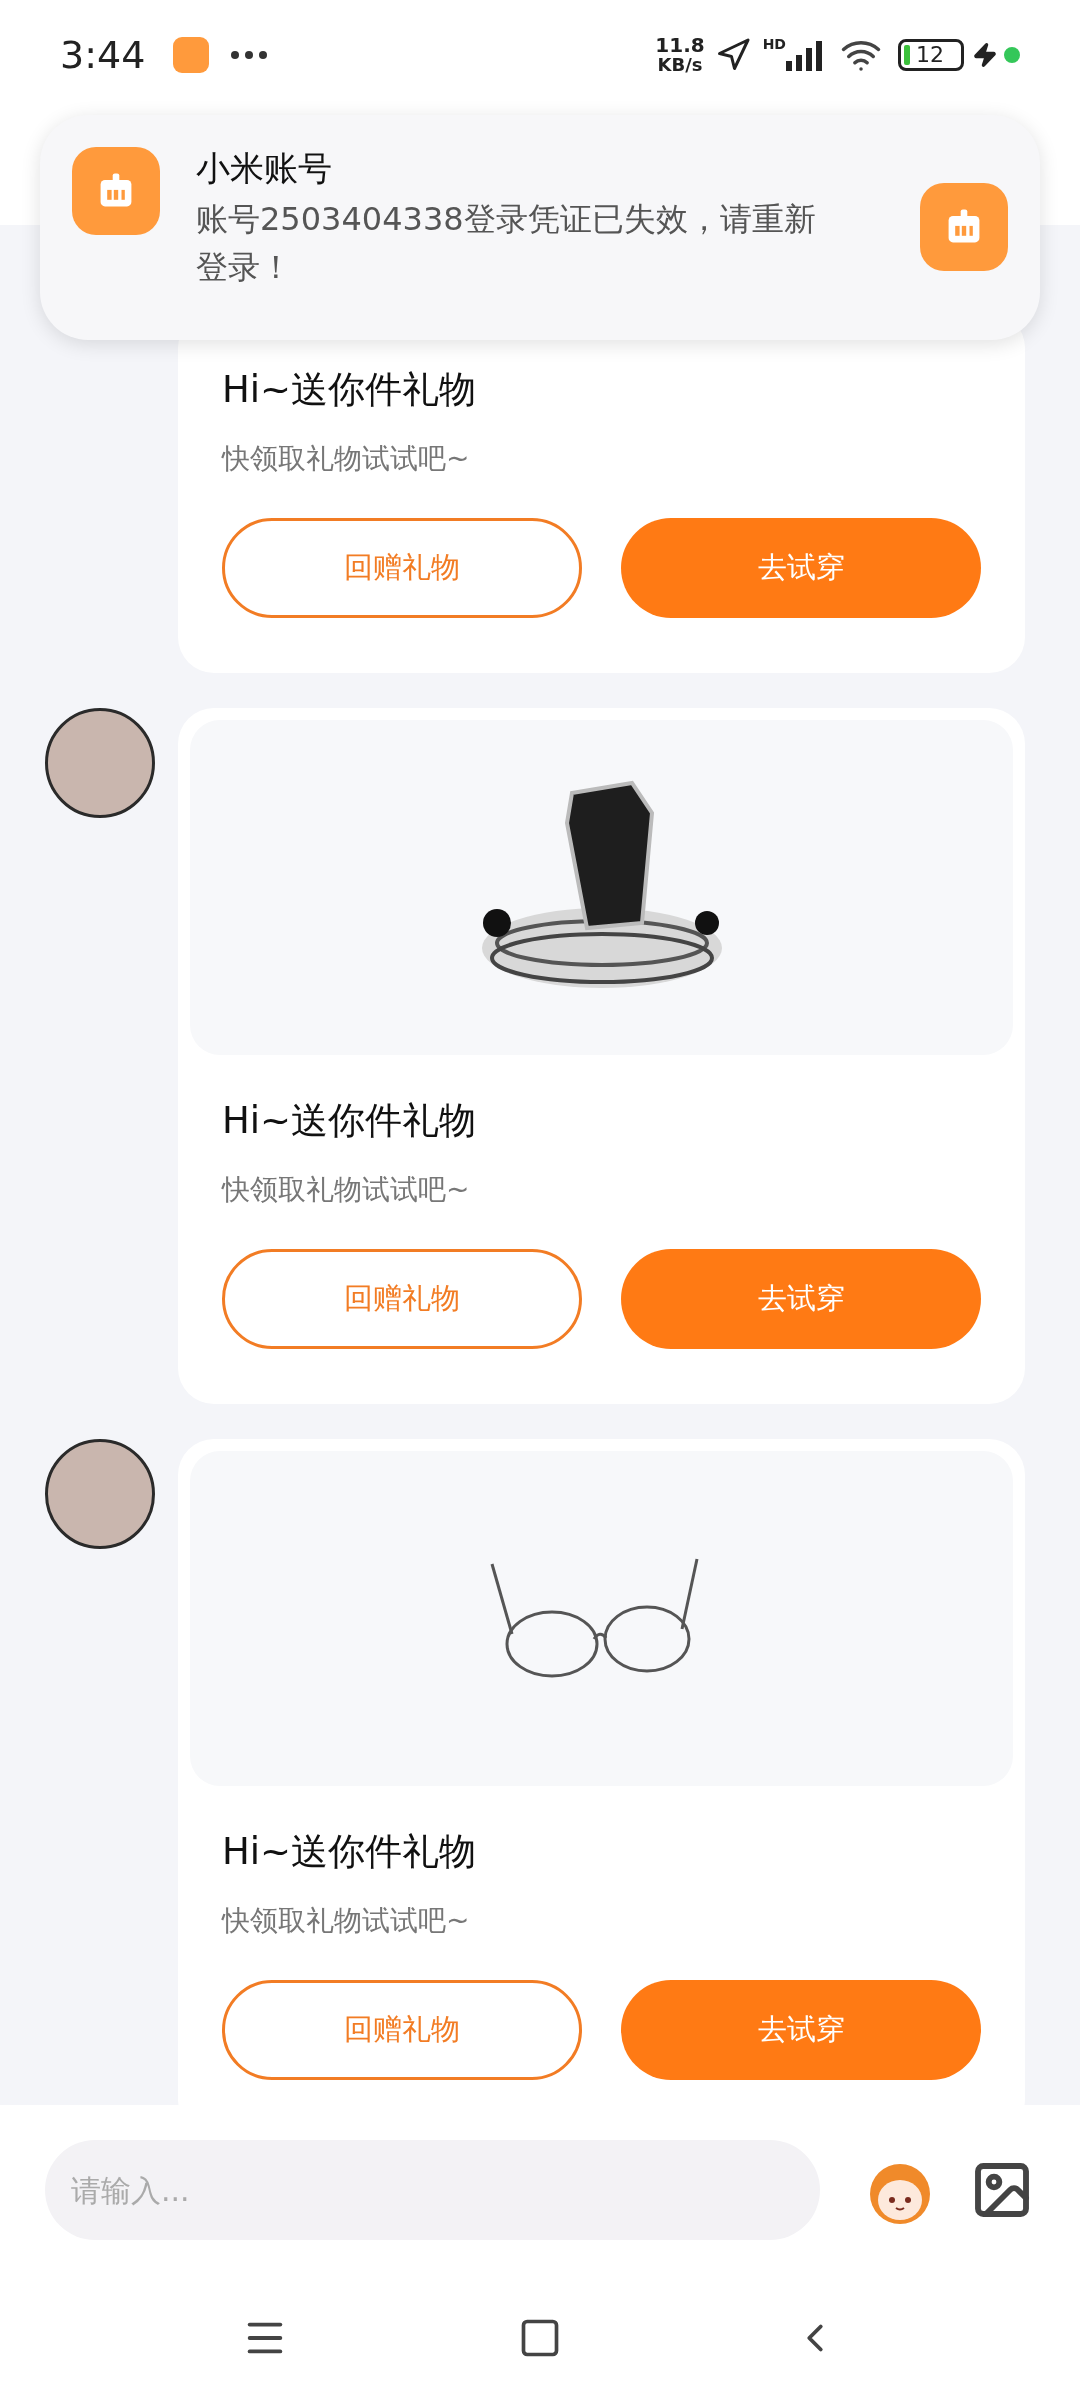 Image resolution: width=1080 pixels, height=2400 pixels. What do you see at coordinates (931, 55) in the screenshot?
I see `battery-indicator: 12` at bounding box center [931, 55].